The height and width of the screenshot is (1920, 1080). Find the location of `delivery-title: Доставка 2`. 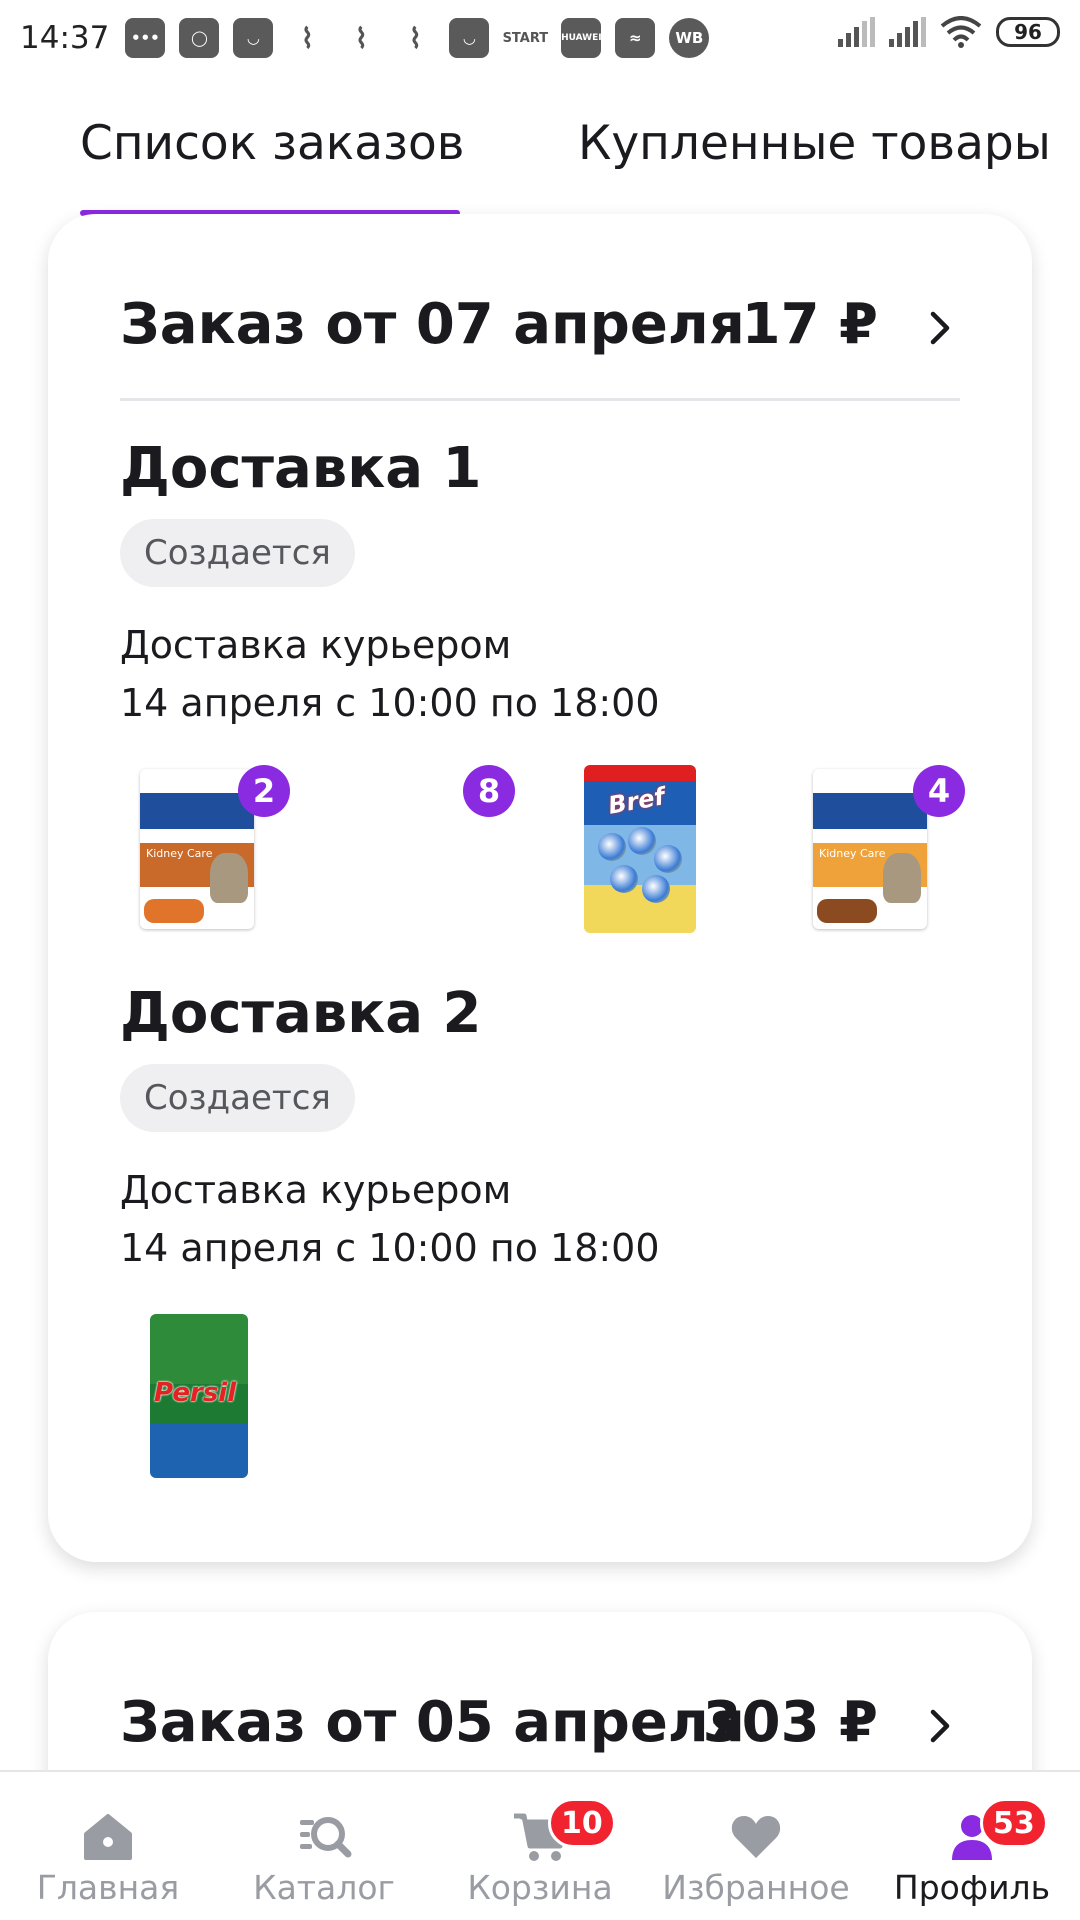

delivery-title: Доставка 2 is located at coordinates (301, 1013).